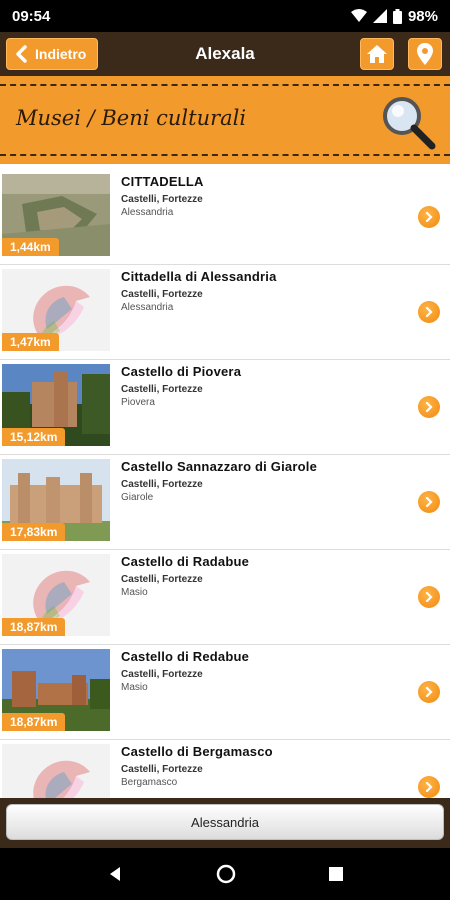 The image size is (450, 900). Describe the element at coordinates (115, 874) in the screenshot. I see `back-triangle-icon` at that location.